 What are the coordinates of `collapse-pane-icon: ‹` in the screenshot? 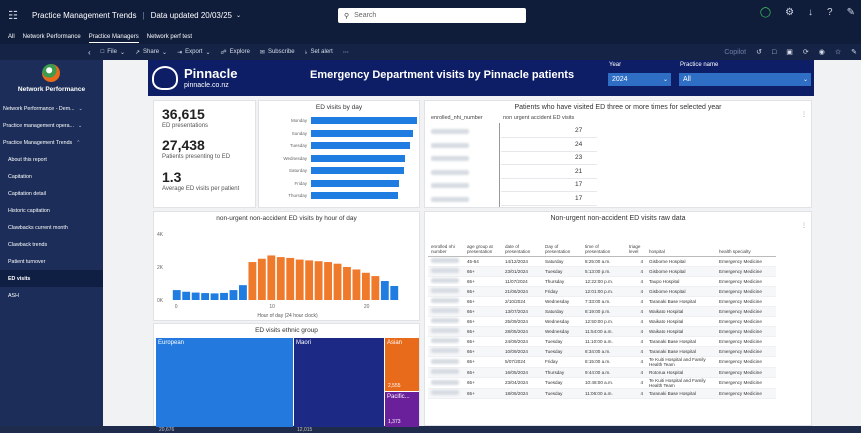 It's located at (89, 52).